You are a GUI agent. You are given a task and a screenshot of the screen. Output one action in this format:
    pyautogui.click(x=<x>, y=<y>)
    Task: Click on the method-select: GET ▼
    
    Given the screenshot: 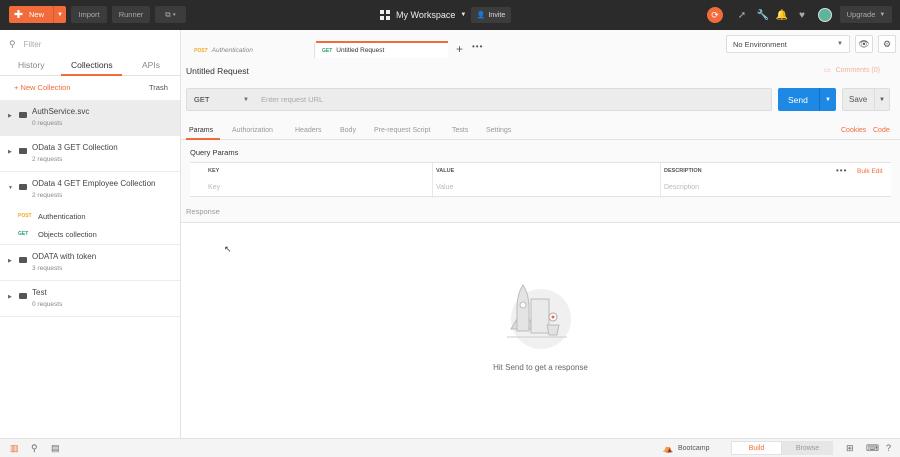 What is the action you would take?
    pyautogui.click(x=221, y=99)
    